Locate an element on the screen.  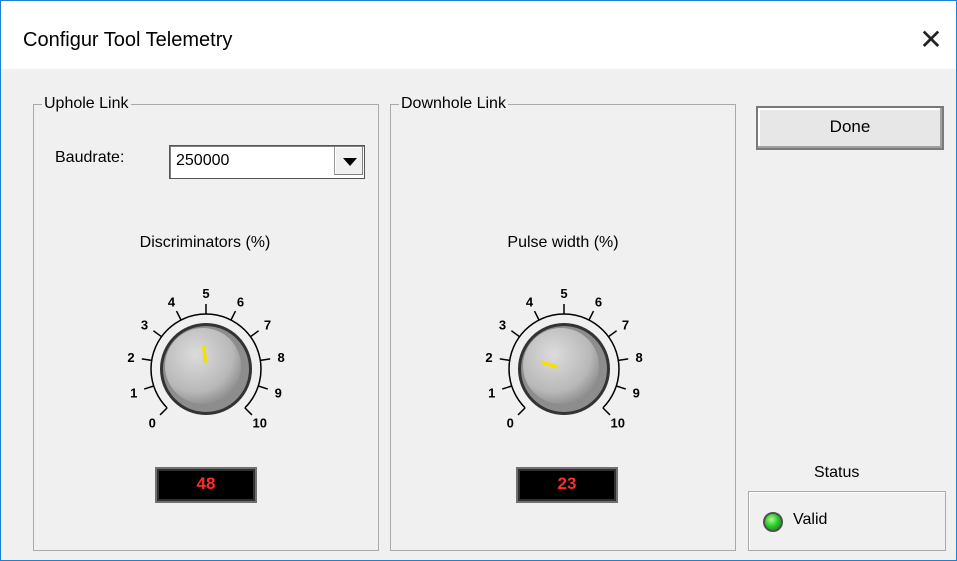
baudrate-value: 250000 is located at coordinates (203, 160).